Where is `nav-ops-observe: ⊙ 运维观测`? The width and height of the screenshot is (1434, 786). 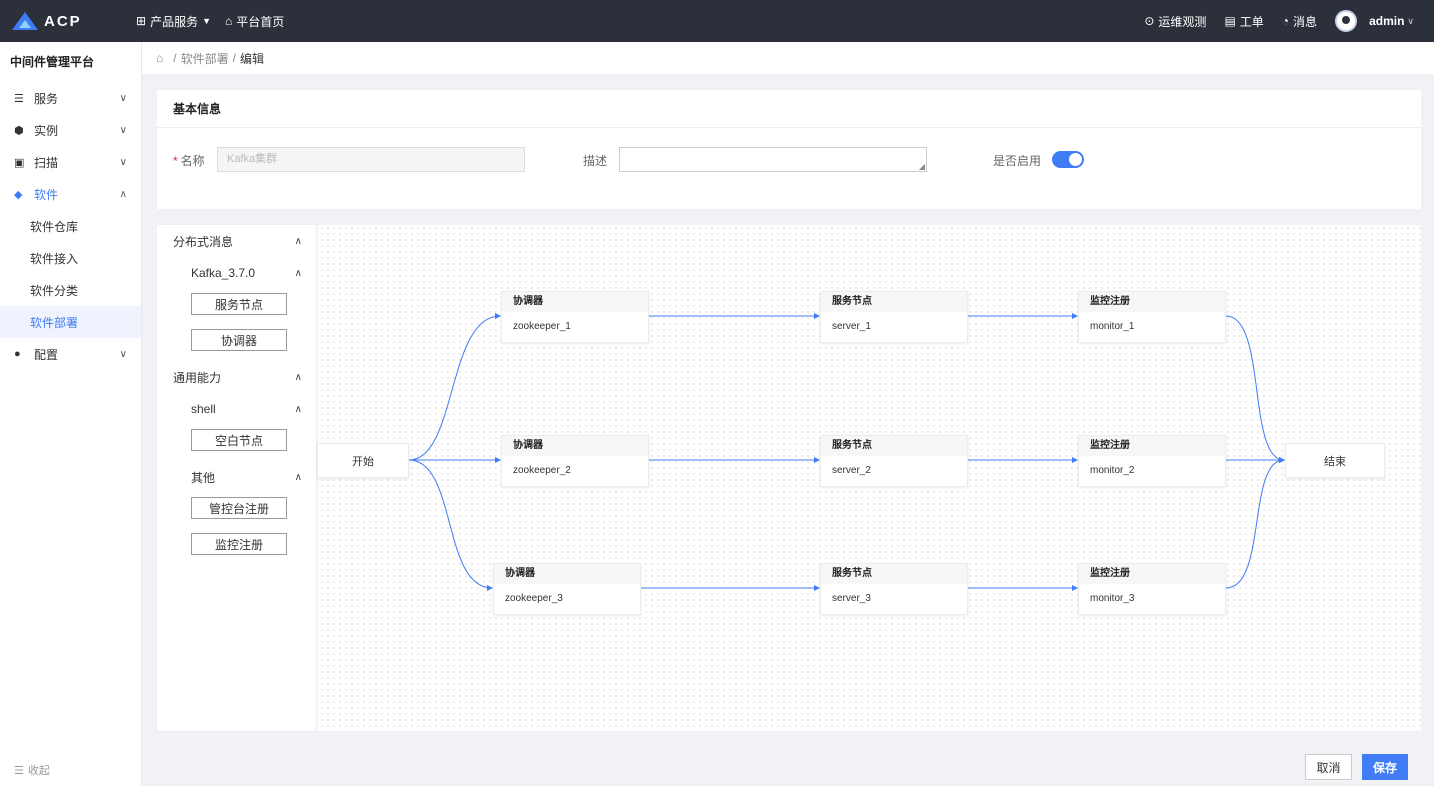 nav-ops-observe: ⊙ 运维观测 is located at coordinates (1175, 21).